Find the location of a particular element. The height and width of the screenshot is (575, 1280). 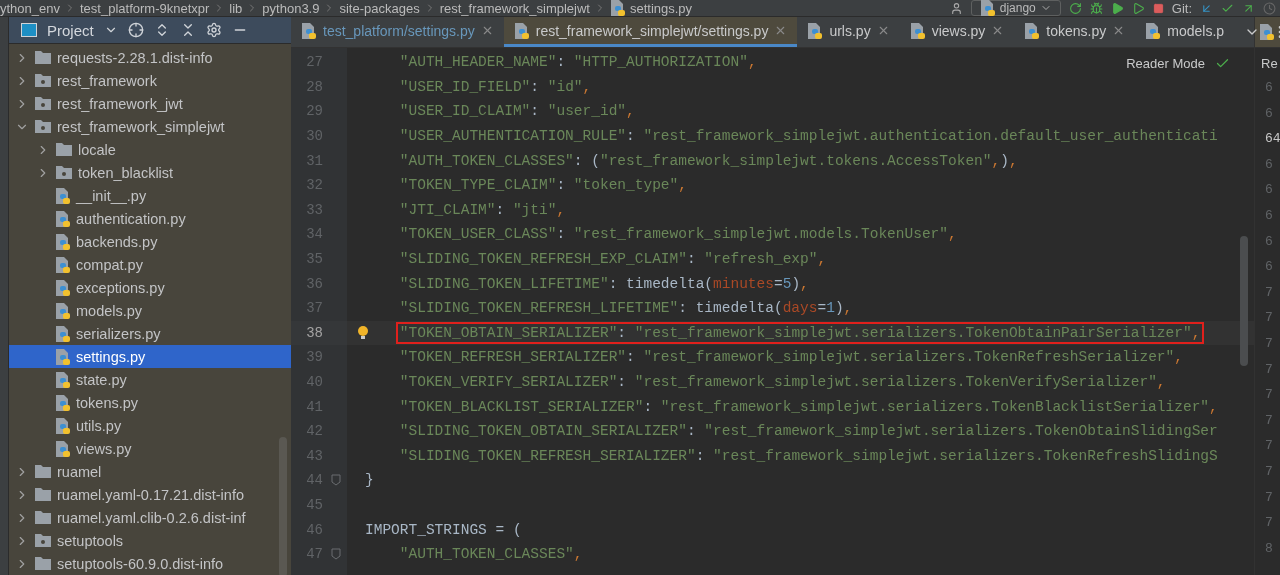

reader-mode-link: Reader Mode is located at coordinates (1165, 63).